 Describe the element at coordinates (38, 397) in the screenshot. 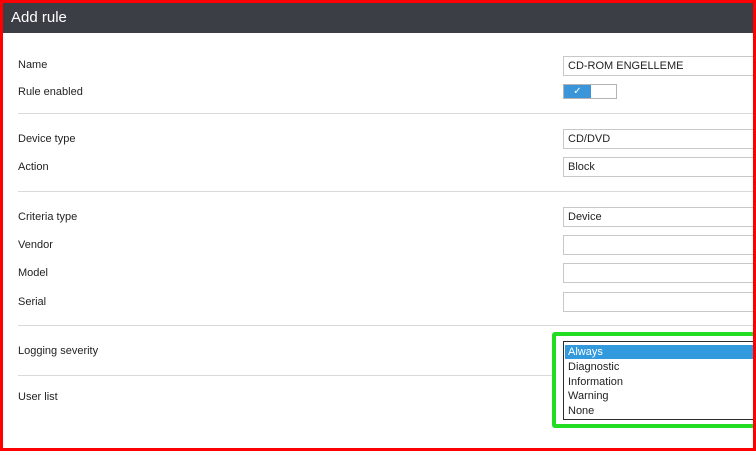

I see `user-list-label: User list` at that location.